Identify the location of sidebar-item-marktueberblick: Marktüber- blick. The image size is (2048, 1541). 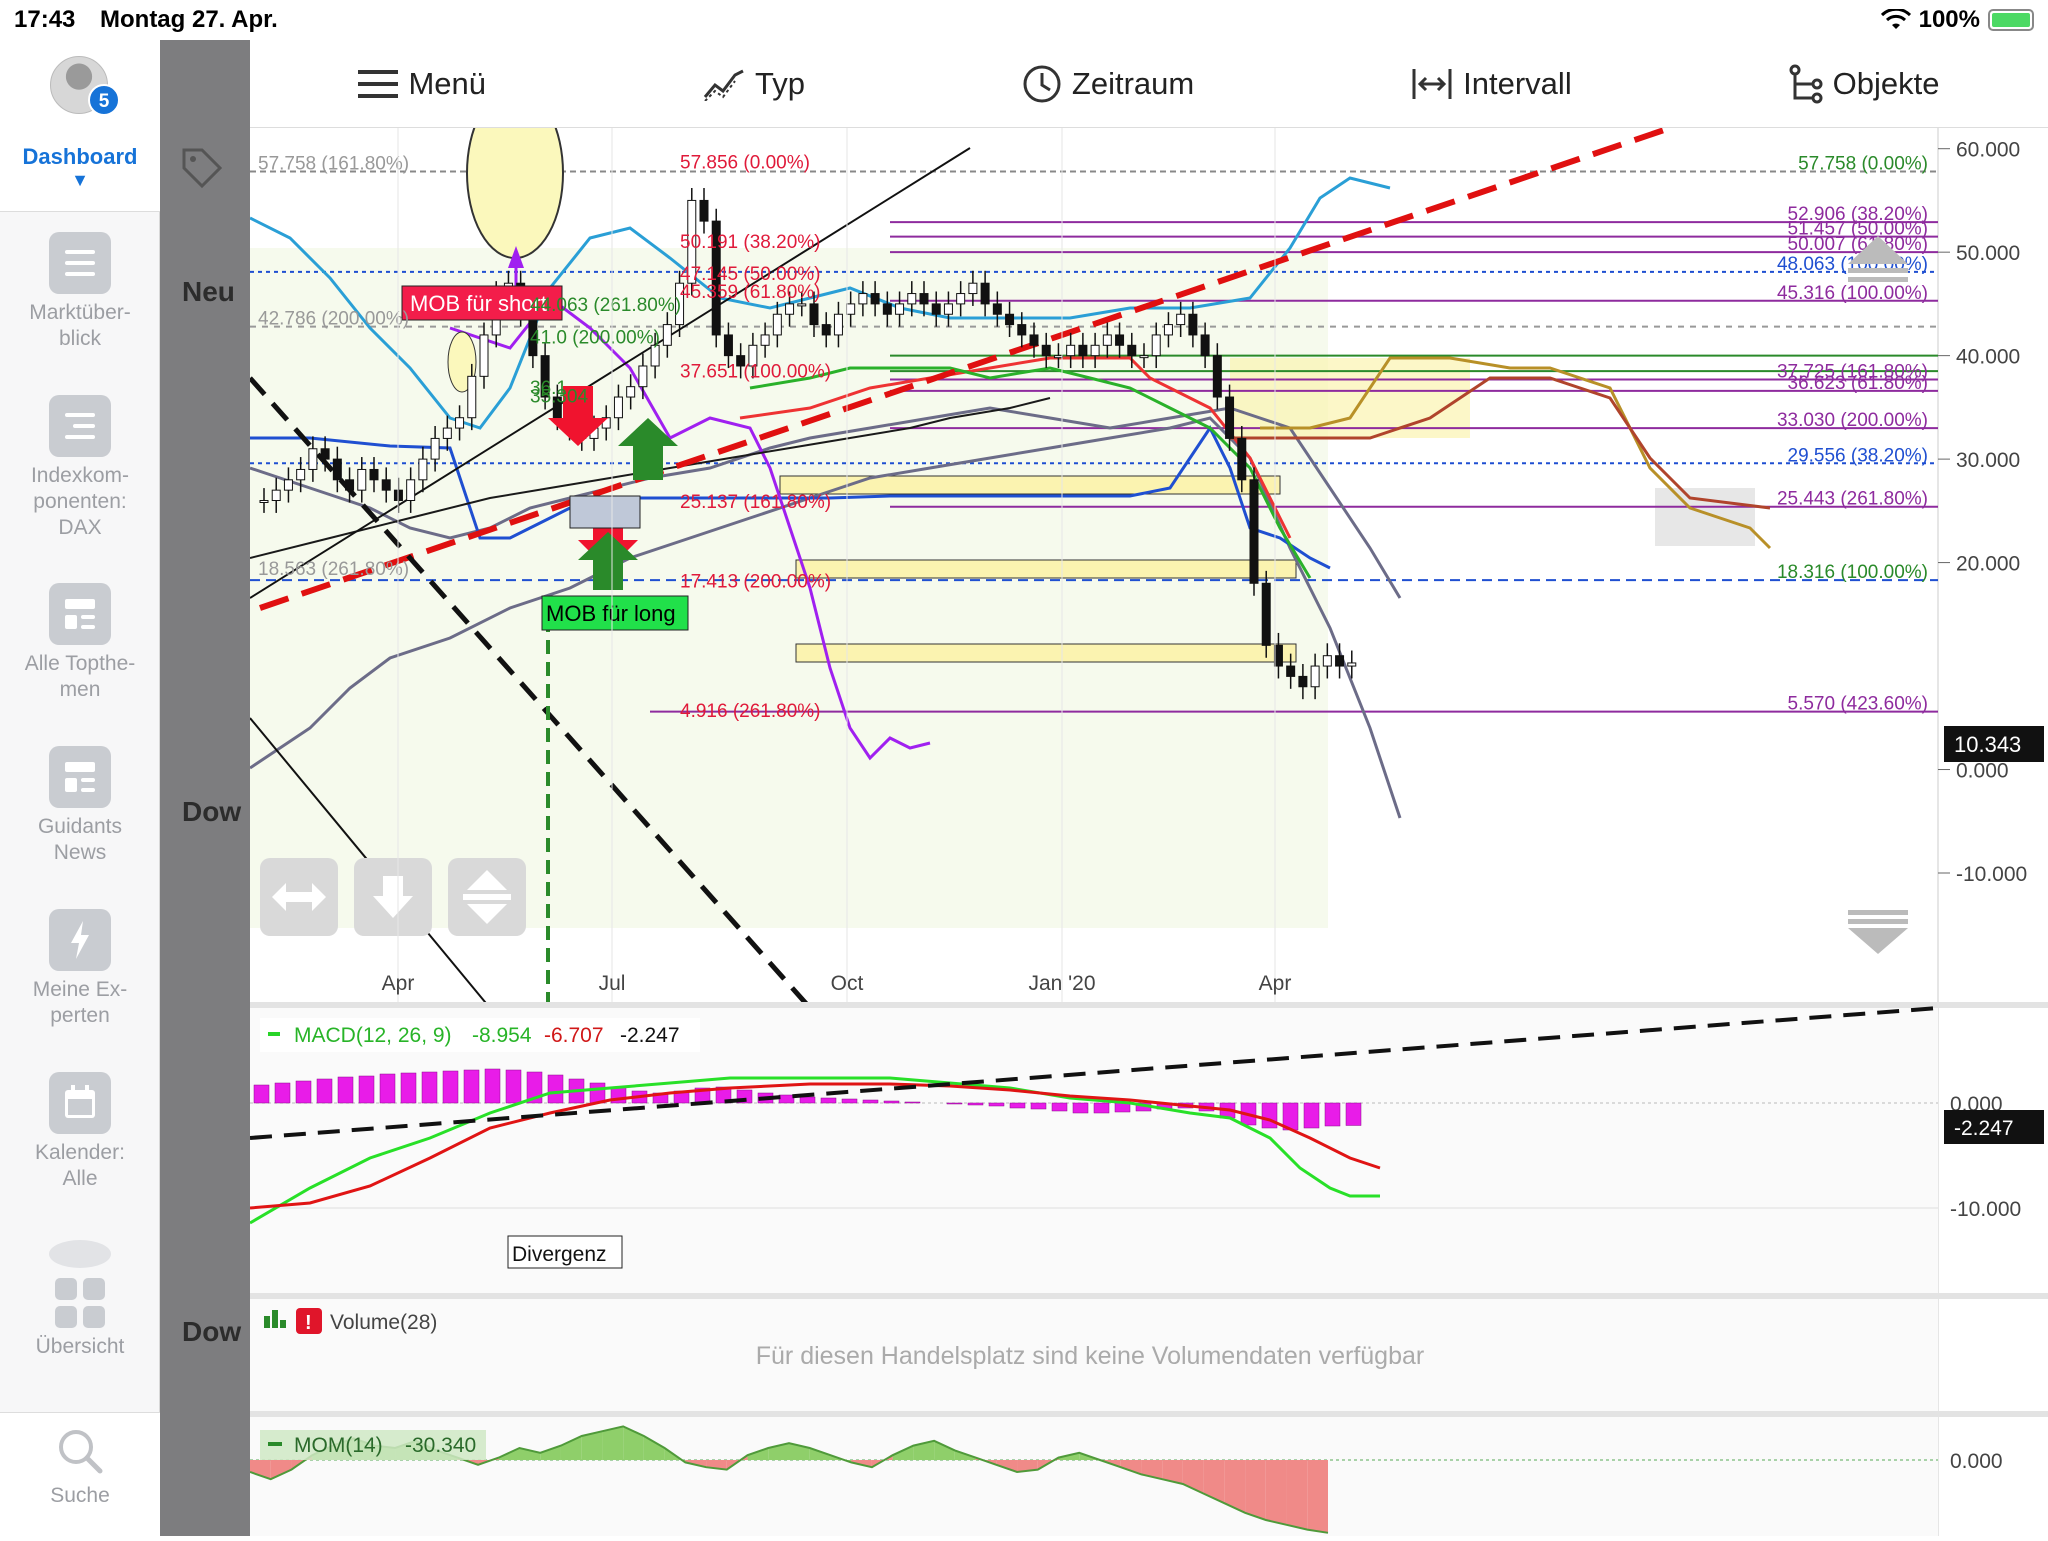
(80, 292).